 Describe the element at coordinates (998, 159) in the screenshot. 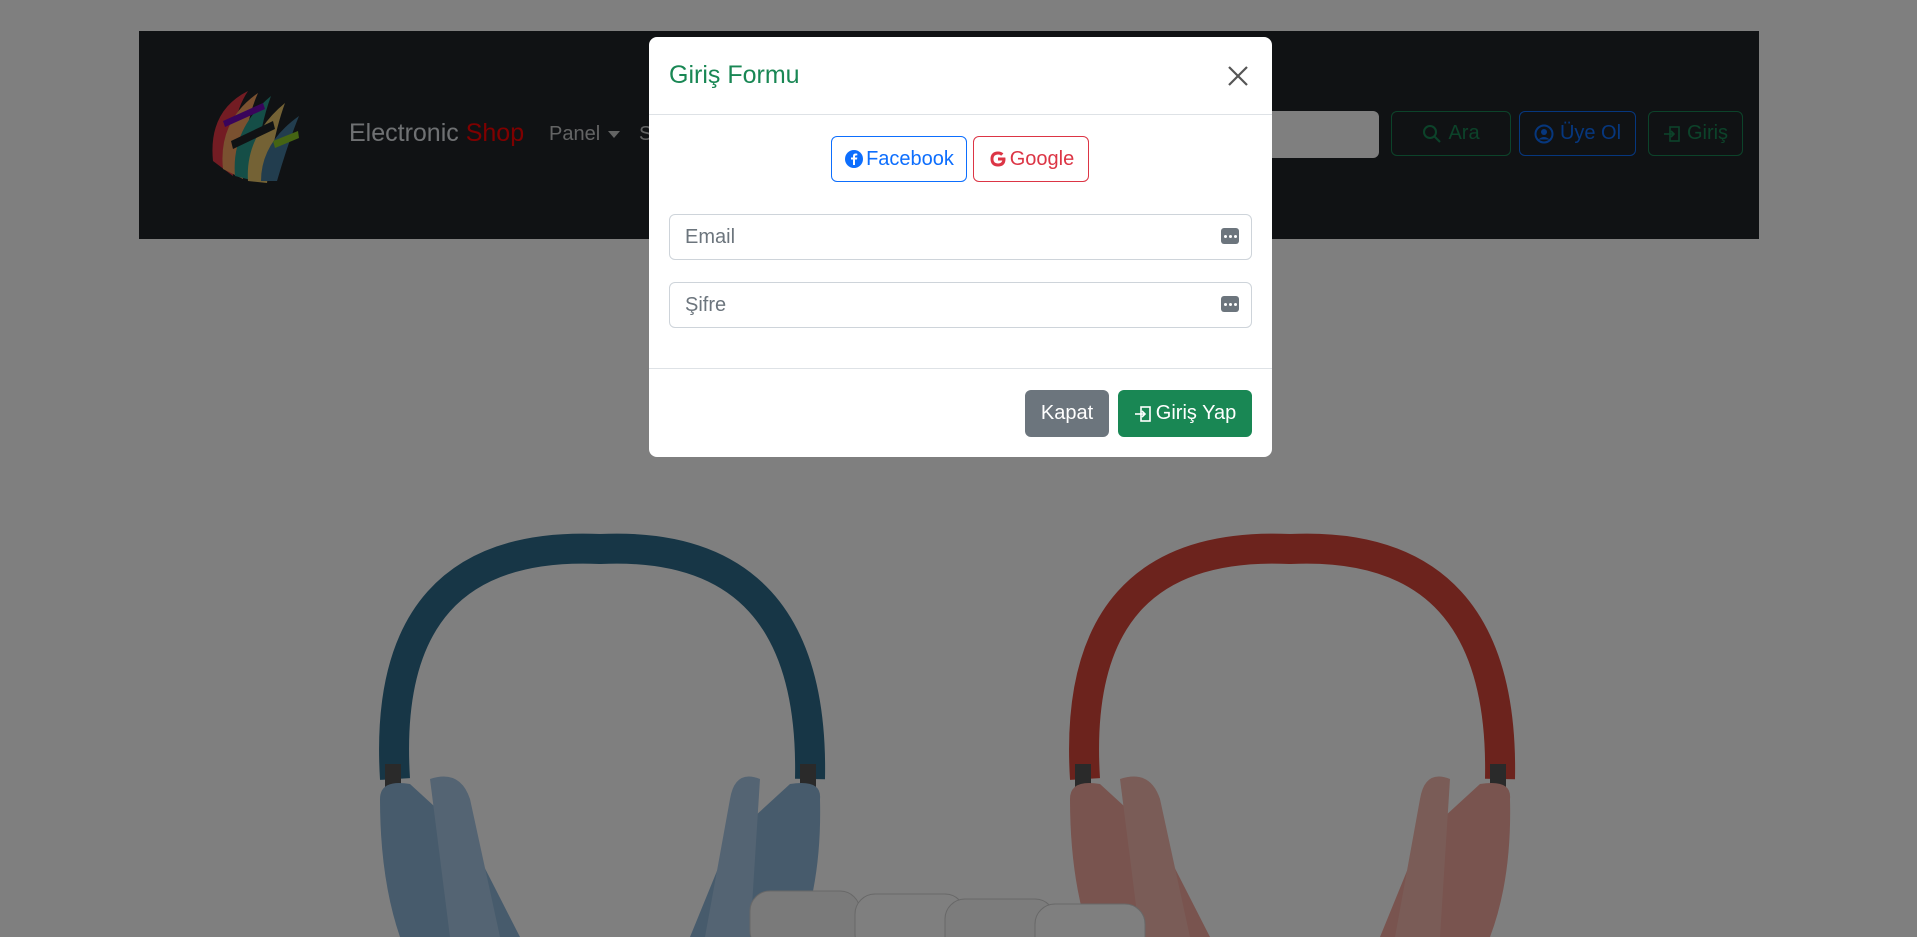

I see `google-icon` at that location.